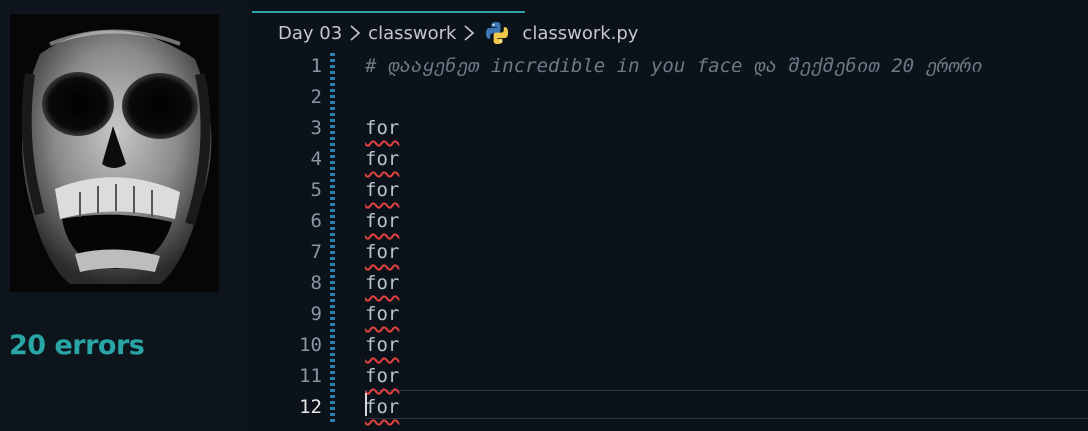 This screenshot has height=431, width=1088. What do you see at coordinates (388, 12) in the screenshot?
I see `active-tab-indicator` at bounding box center [388, 12].